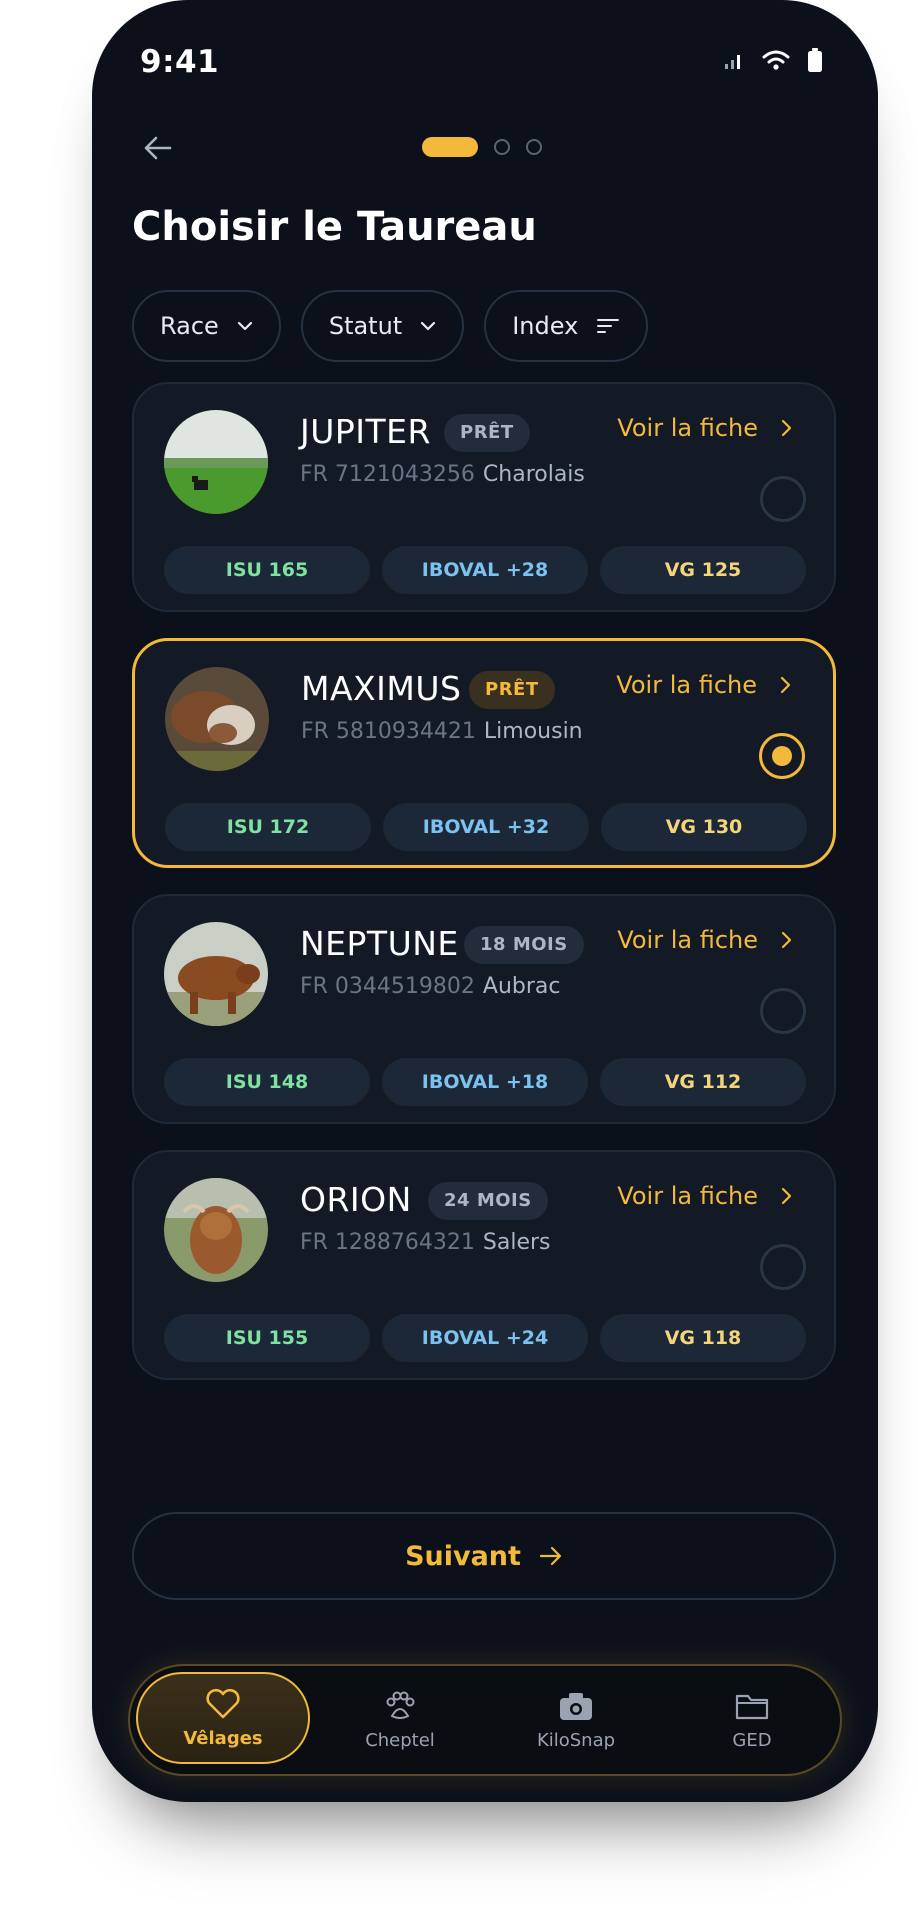 This screenshot has height=1932, width=918. What do you see at coordinates (365, 431) in the screenshot?
I see `bull-name: JUPITER` at bounding box center [365, 431].